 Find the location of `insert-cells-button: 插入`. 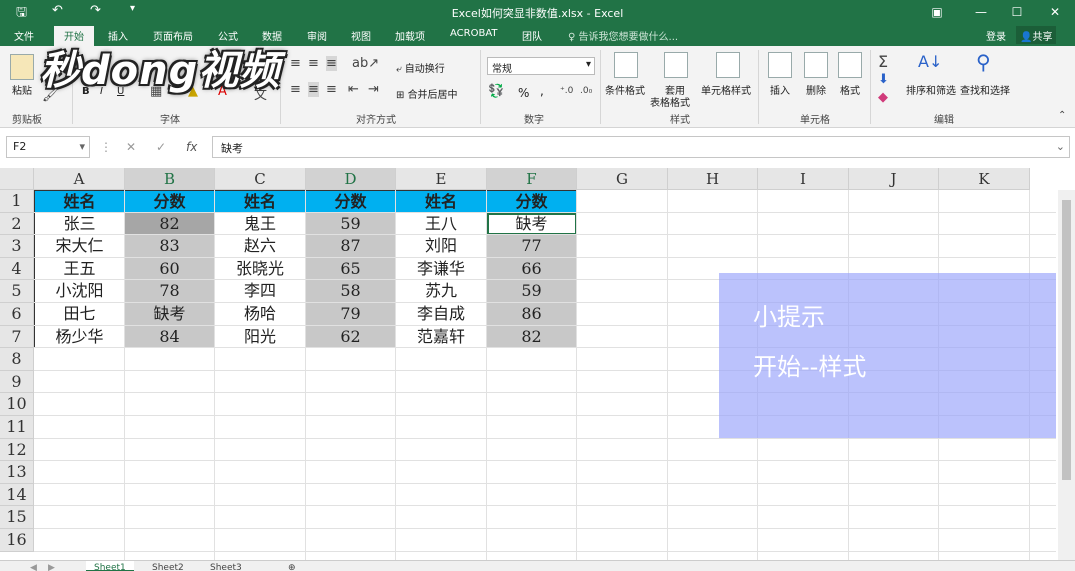

insert-cells-button: 插入 is located at coordinates (780, 89).